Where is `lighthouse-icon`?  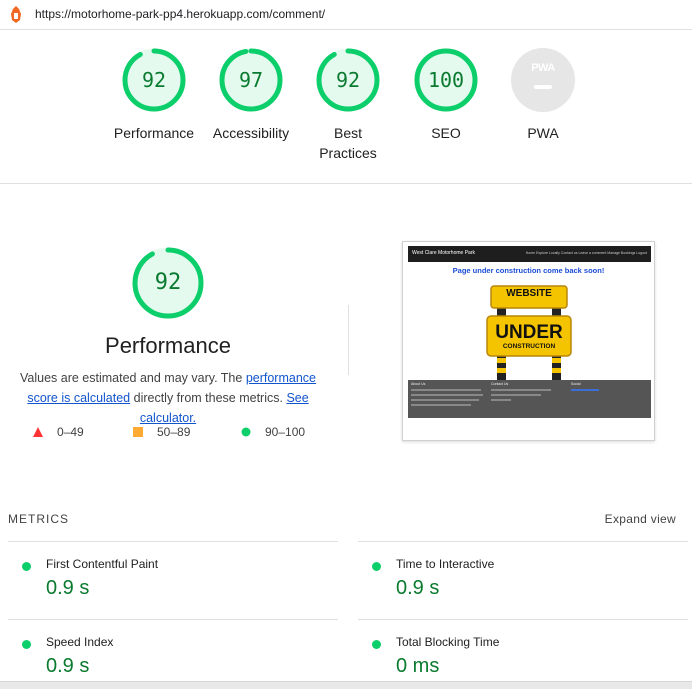 lighthouse-icon is located at coordinates (16, 14).